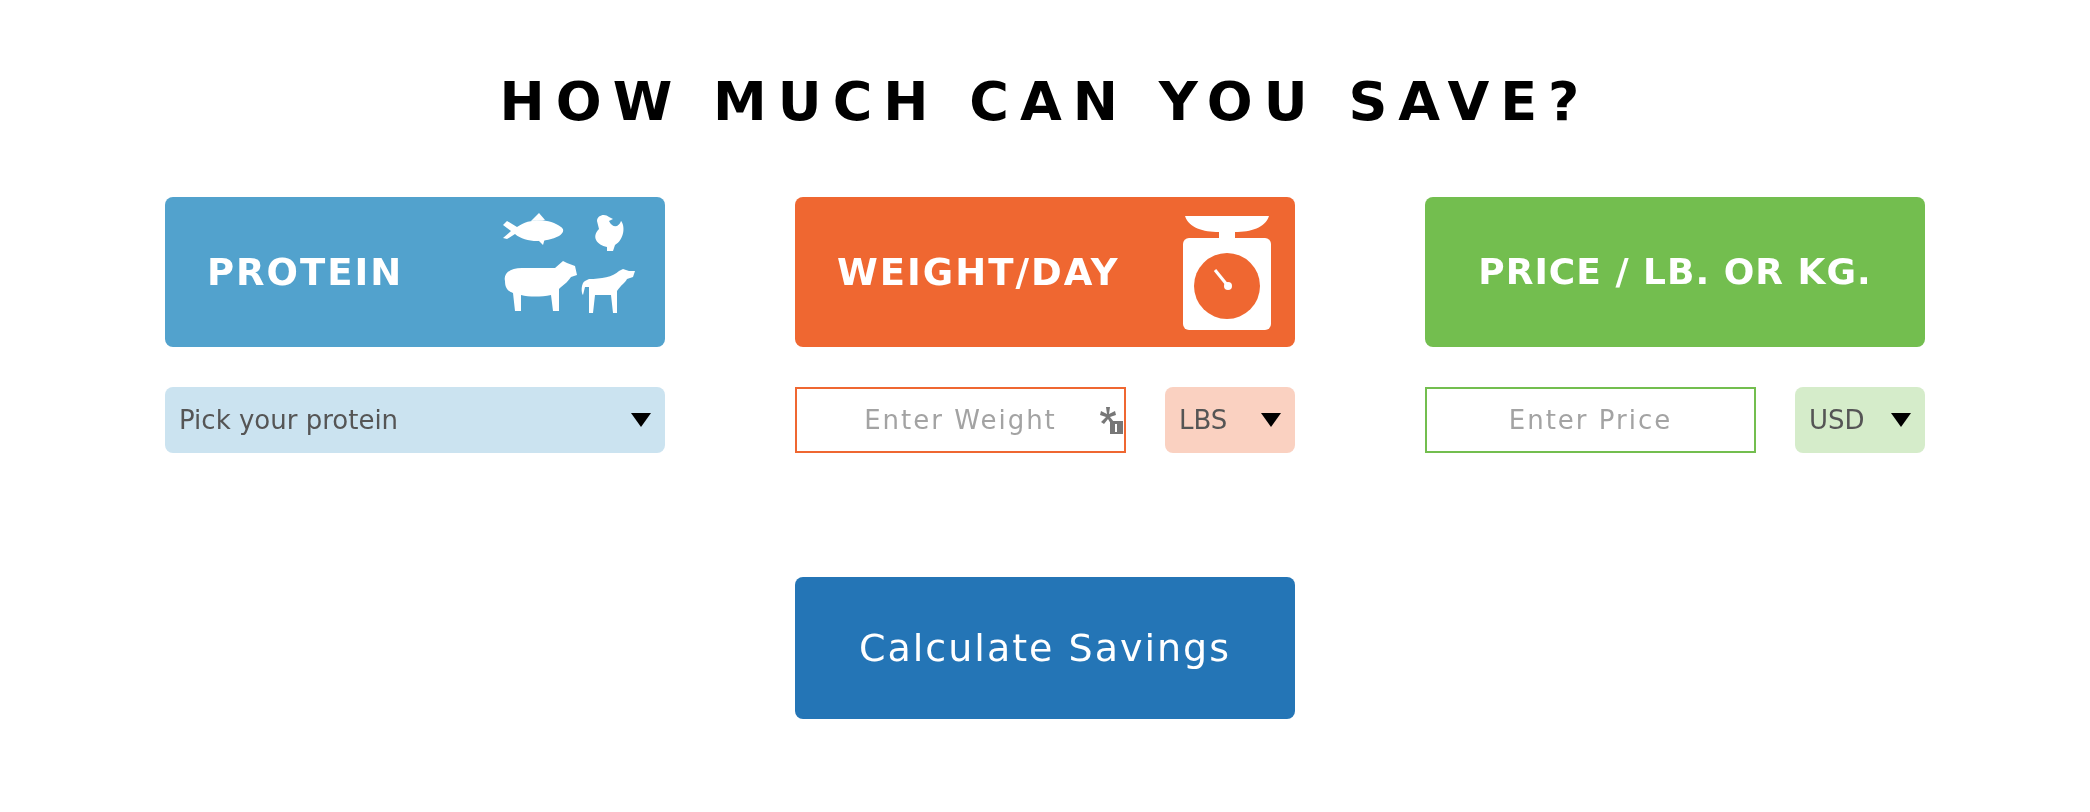 This screenshot has width=2090, height=812. What do you see at coordinates (1045, 102) in the screenshot?
I see `page-title: HOW MUCH CAN YOU SAVE?` at bounding box center [1045, 102].